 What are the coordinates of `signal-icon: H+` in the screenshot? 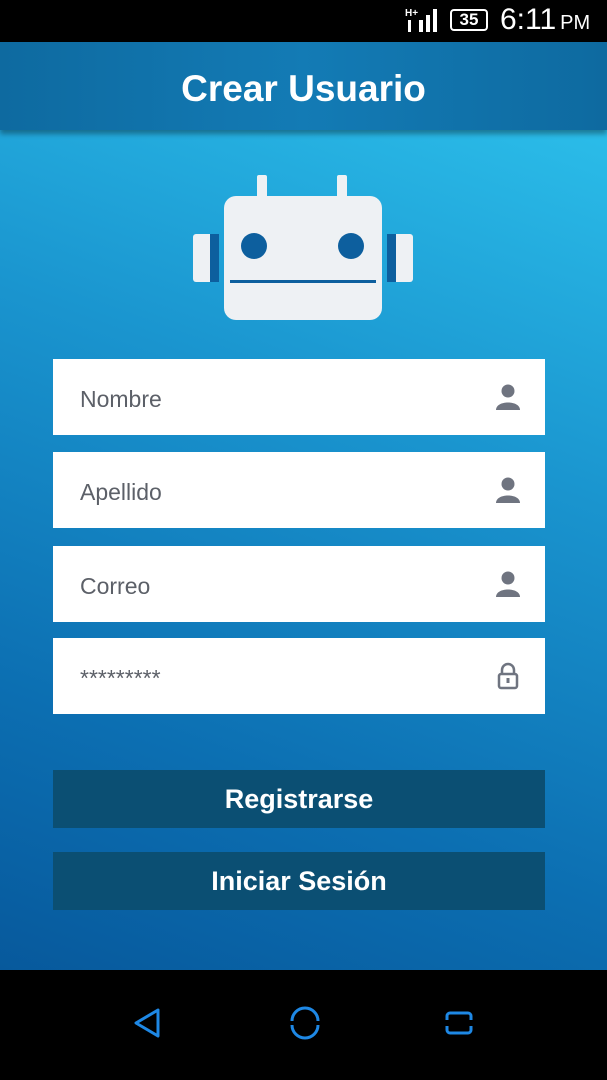 It's located at (421, 20).